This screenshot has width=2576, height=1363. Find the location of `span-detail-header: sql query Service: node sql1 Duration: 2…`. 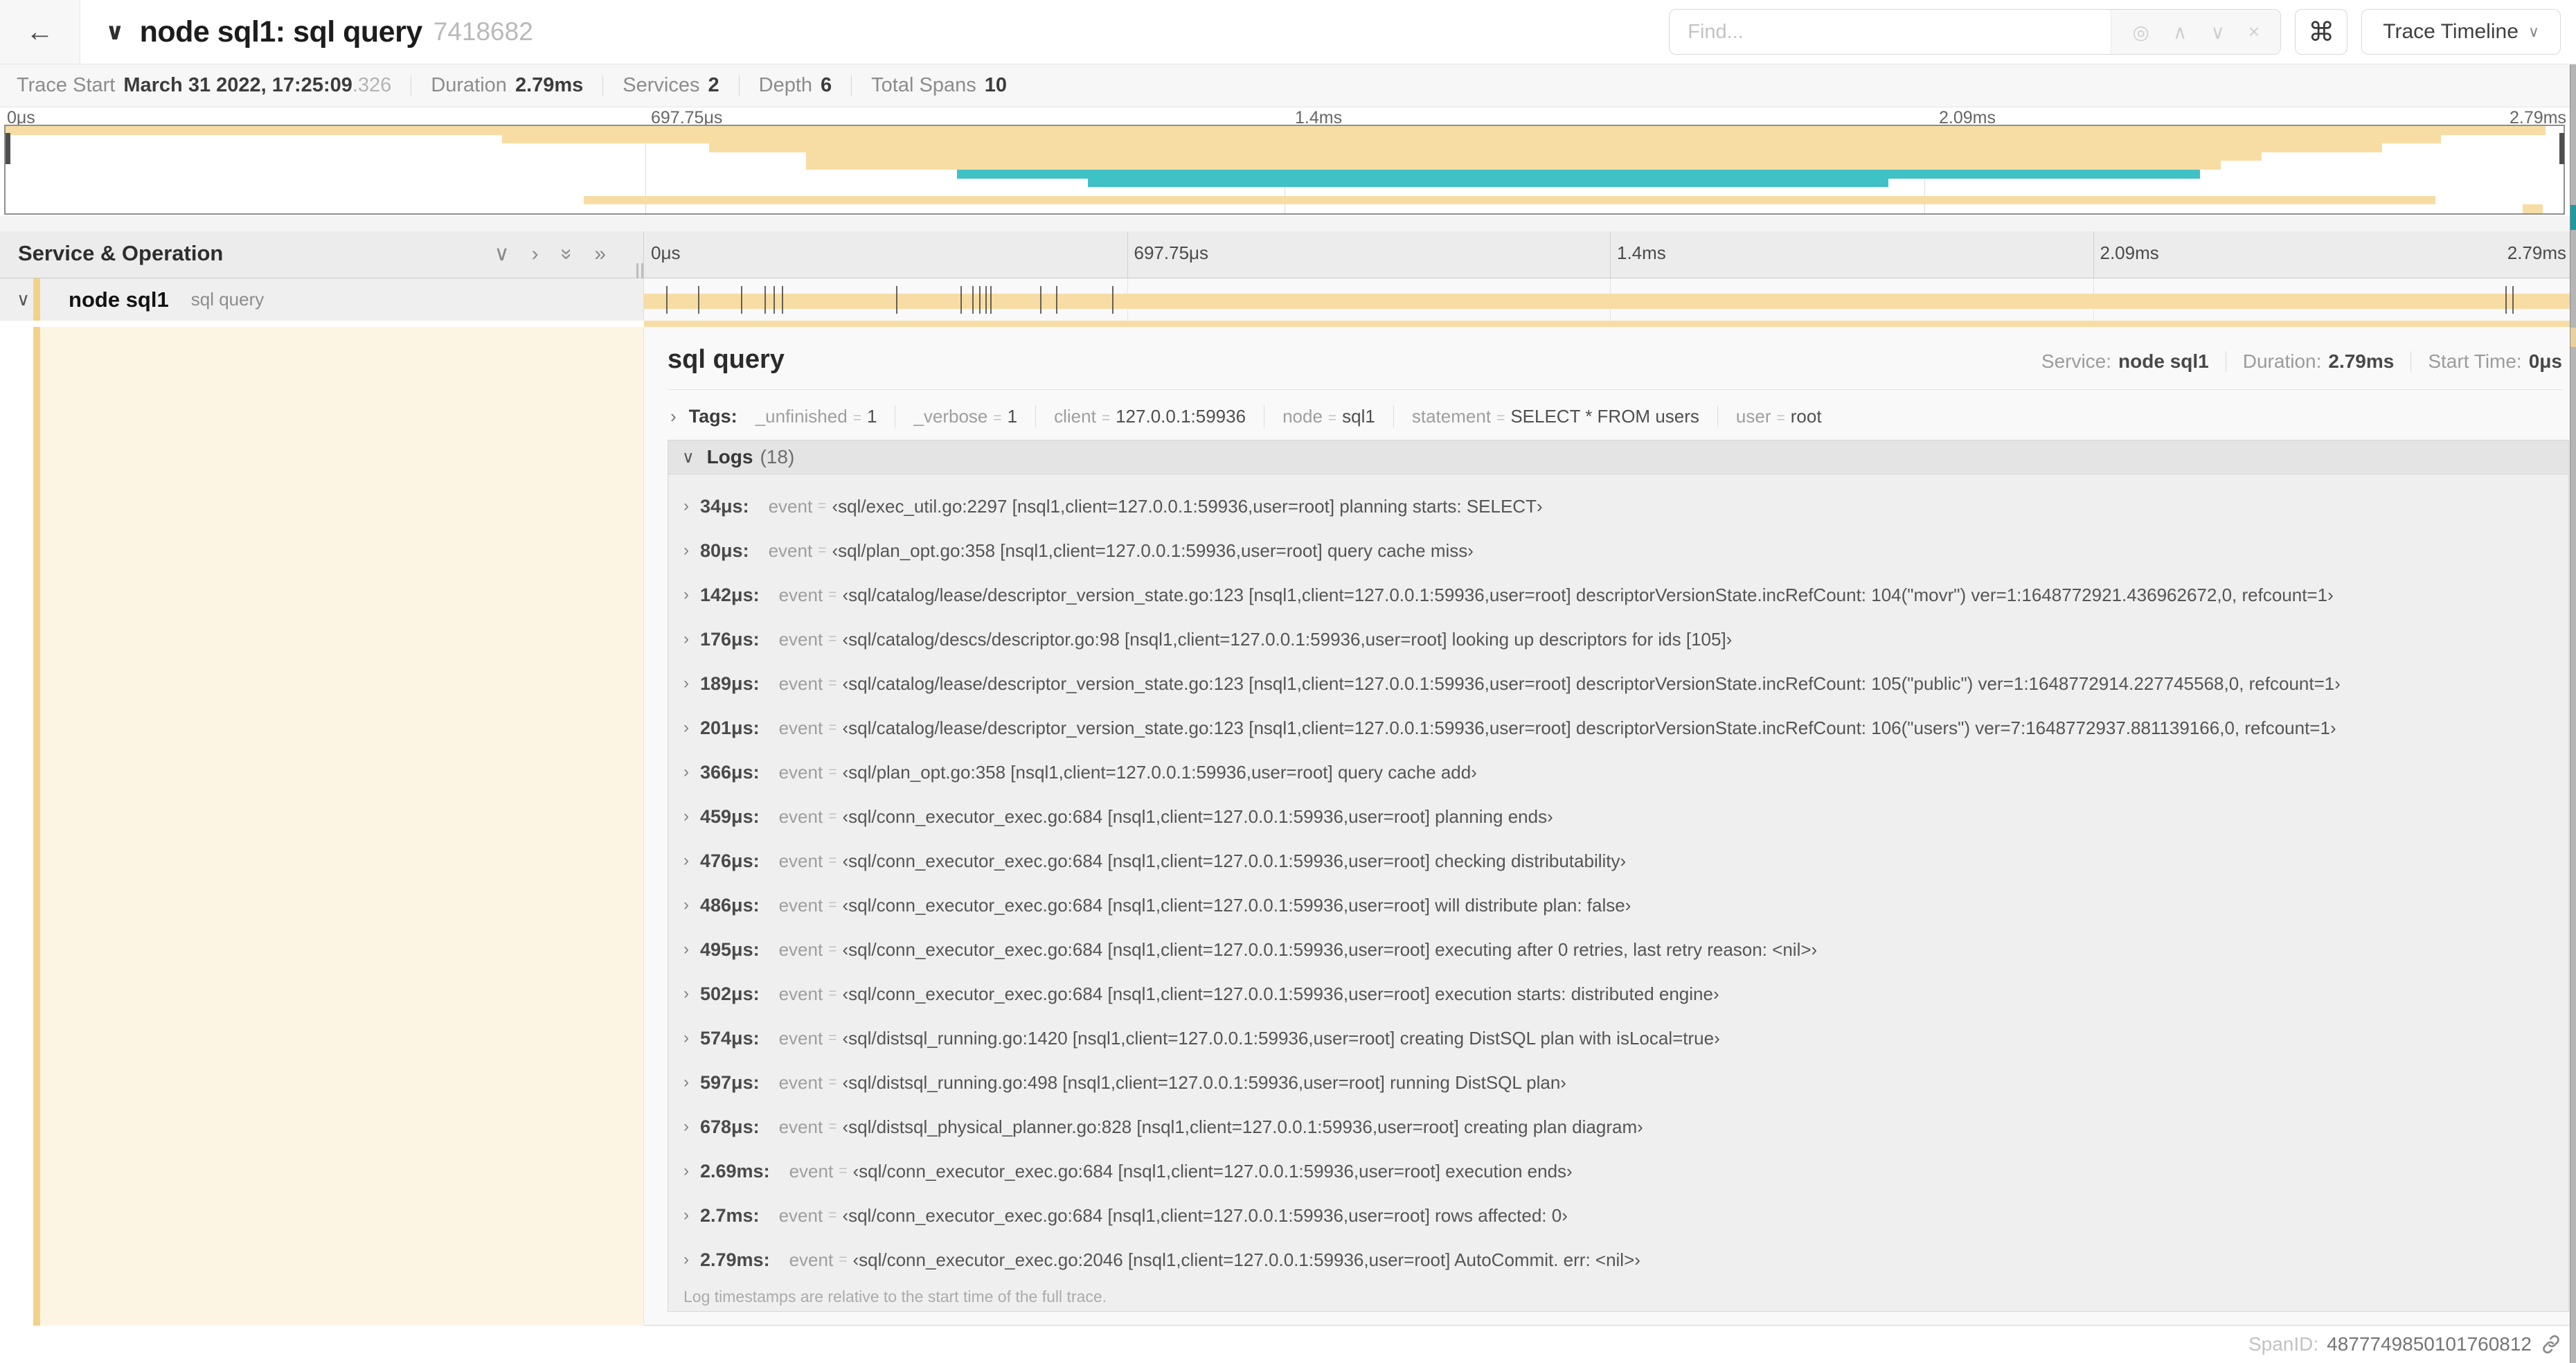

span-detail-header: sql query Service: node sql1 Duration: 2… is located at coordinates (1615, 363).